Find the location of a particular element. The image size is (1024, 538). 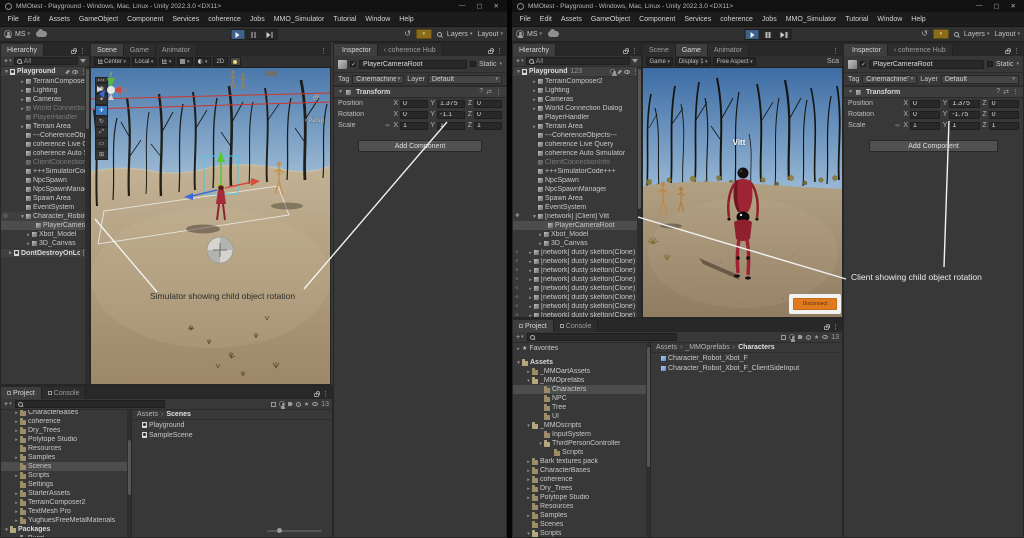

hierarchy-row: coherence Auto Simulator is located at coordinates (45, 153).